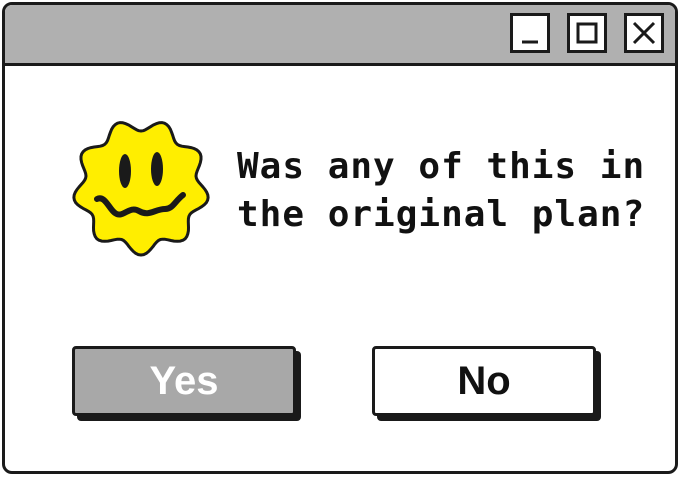 The width and height of the screenshot is (682, 478). I want to click on close-icon, so click(644, 33).